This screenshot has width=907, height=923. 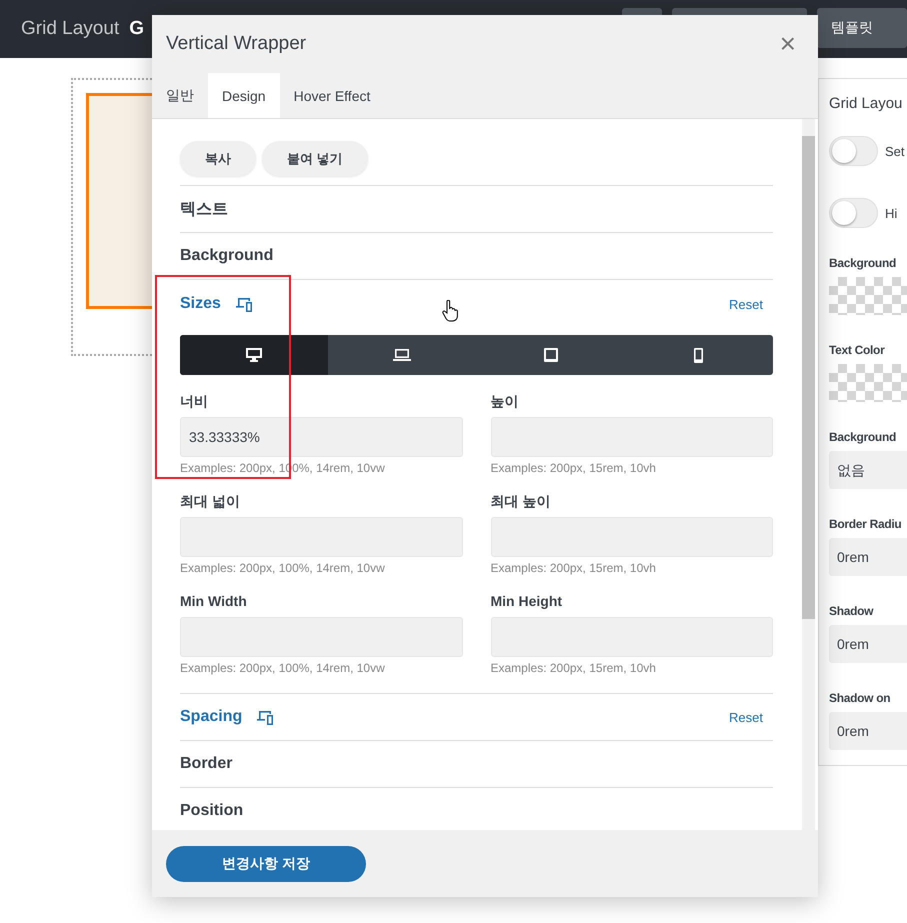 What do you see at coordinates (868, 470) in the screenshot?
I see `select-field: 없음` at bounding box center [868, 470].